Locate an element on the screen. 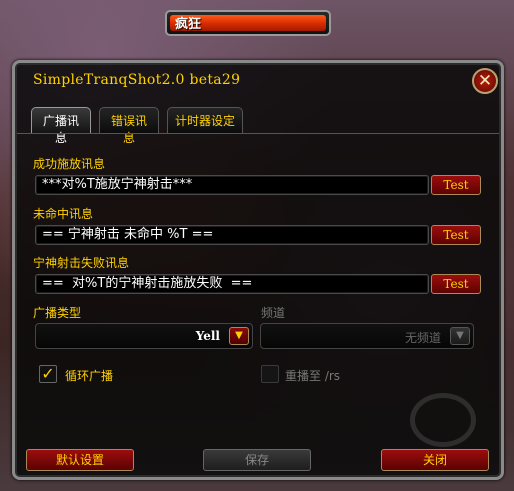 The width and height of the screenshot is (514, 491). success-test-button: Test is located at coordinates (456, 185).